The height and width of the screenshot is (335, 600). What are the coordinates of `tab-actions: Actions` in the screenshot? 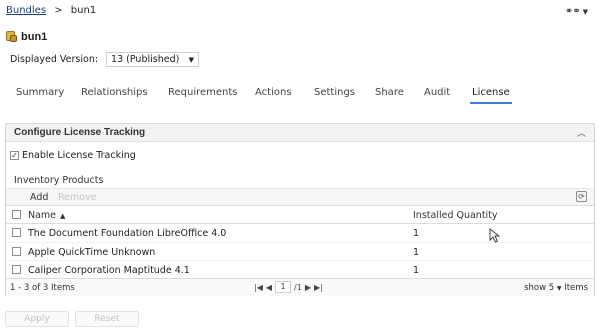 It's located at (273, 92).